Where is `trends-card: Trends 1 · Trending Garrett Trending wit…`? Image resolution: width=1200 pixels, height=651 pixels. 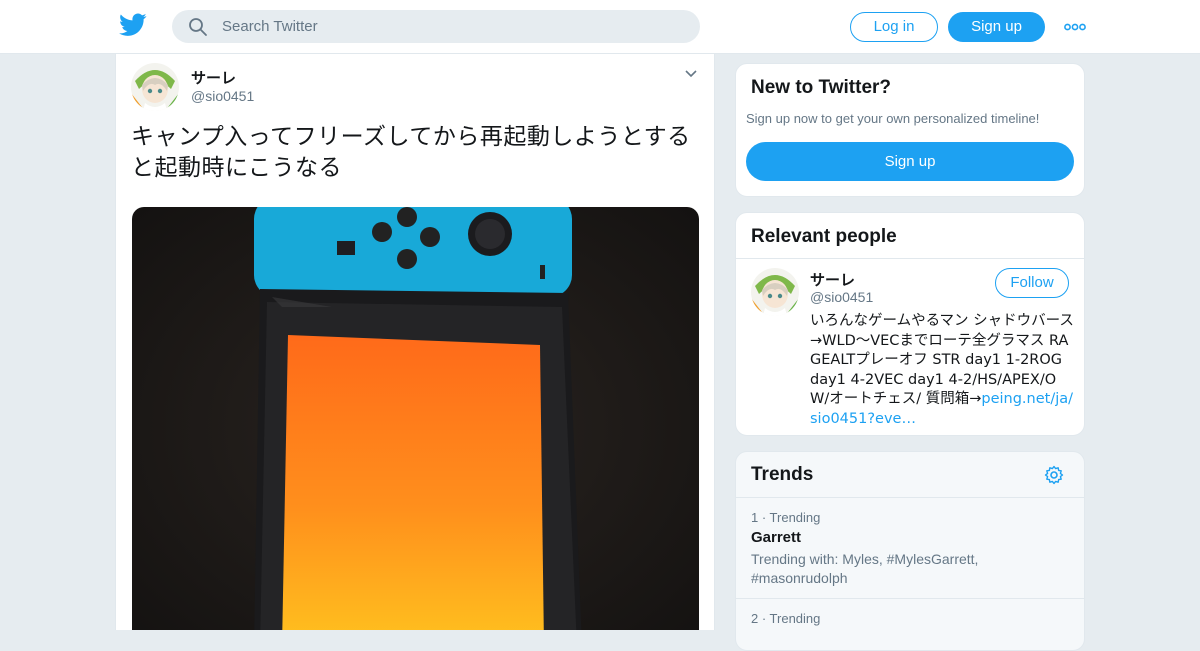
trends-card: Trends 1 · Trending Garrett Trending wit… is located at coordinates (910, 551).